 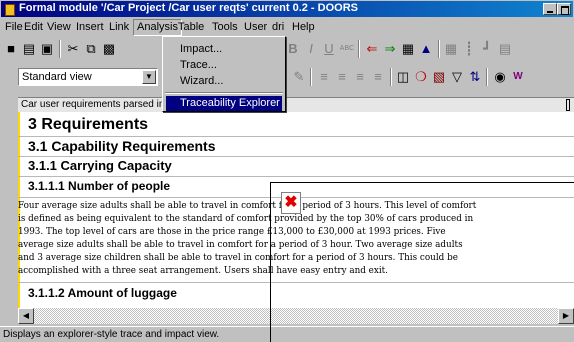 What do you see at coordinates (99, 186) in the screenshot?
I see `heading-number-of-people: 3.1.1.1 Number of people` at bounding box center [99, 186].